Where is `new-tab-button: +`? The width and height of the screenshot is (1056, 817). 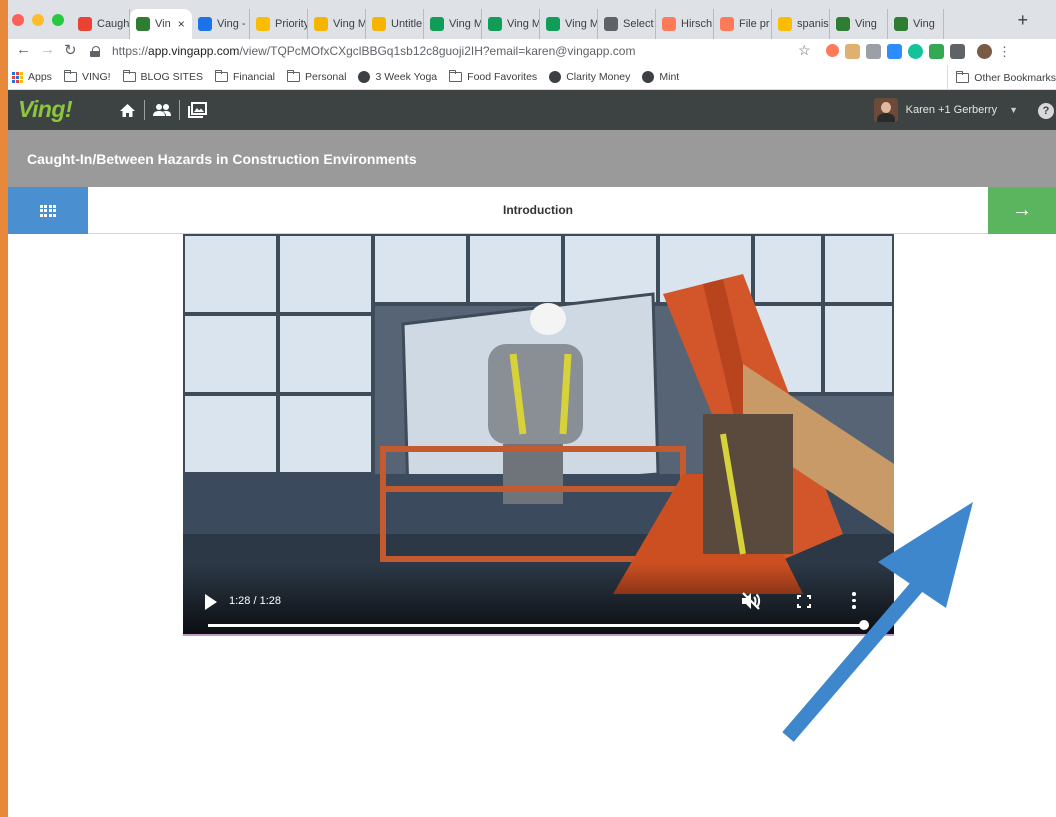 new-tab-button: + is located at coordinates (1022, 20).